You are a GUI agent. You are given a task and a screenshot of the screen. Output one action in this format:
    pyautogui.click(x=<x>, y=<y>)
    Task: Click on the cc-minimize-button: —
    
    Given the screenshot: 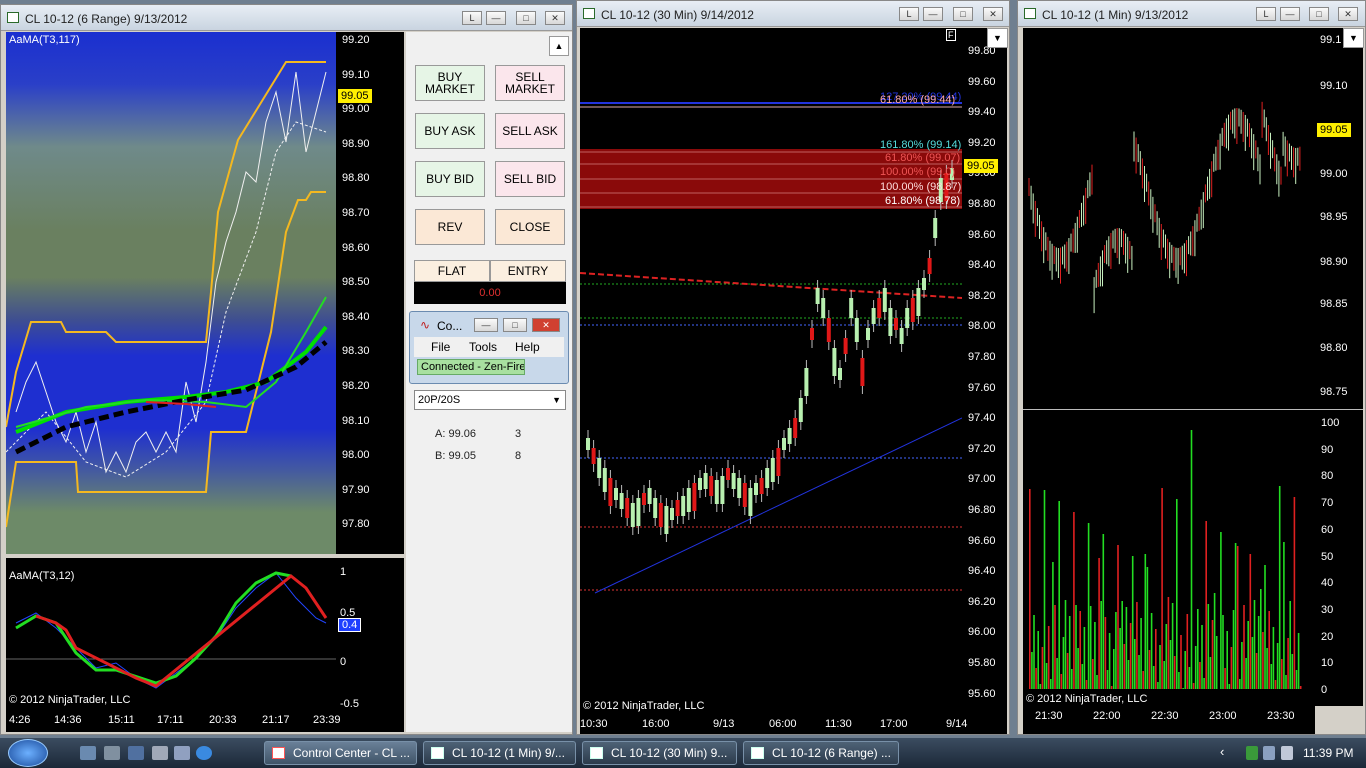 What is the action you would take?
    pyautogui.click(x=486, y=325)
    